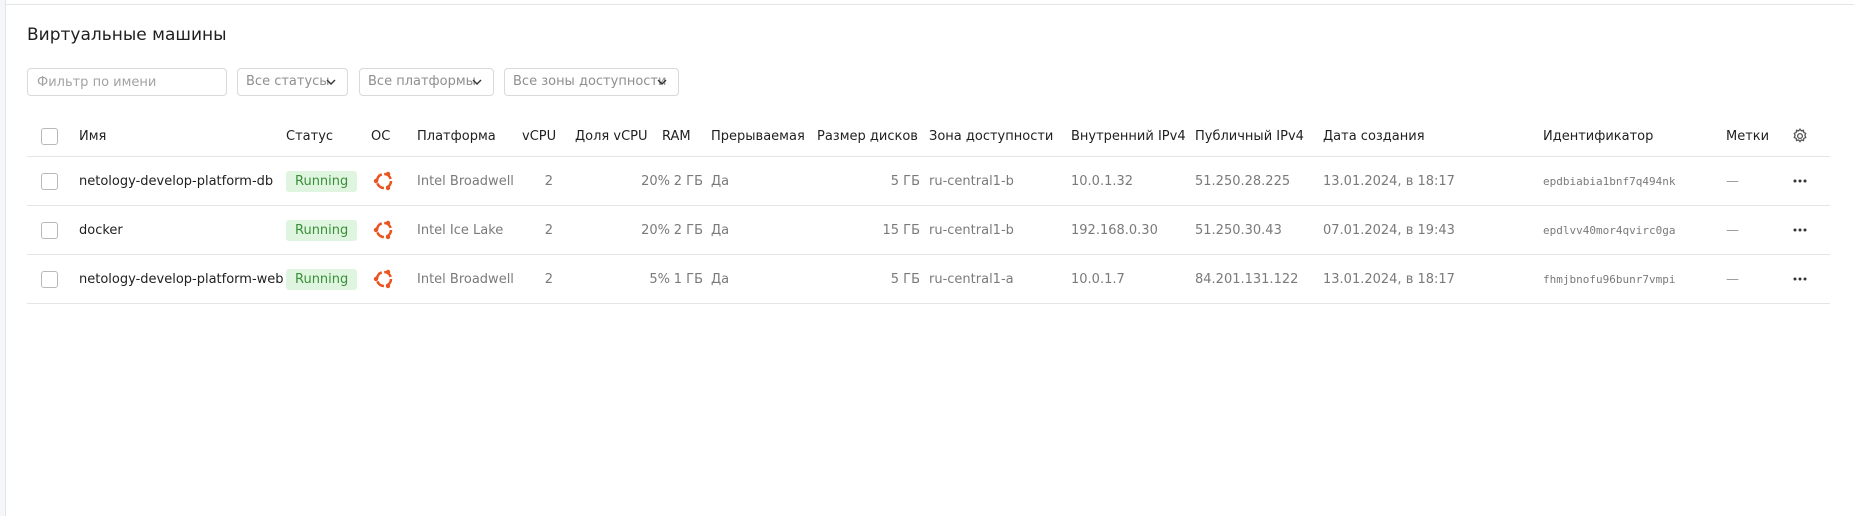  What do you see at coordinates (101, 230) in the screenshot?
I see `vm-name: docker` at bounding box center [101, 230].